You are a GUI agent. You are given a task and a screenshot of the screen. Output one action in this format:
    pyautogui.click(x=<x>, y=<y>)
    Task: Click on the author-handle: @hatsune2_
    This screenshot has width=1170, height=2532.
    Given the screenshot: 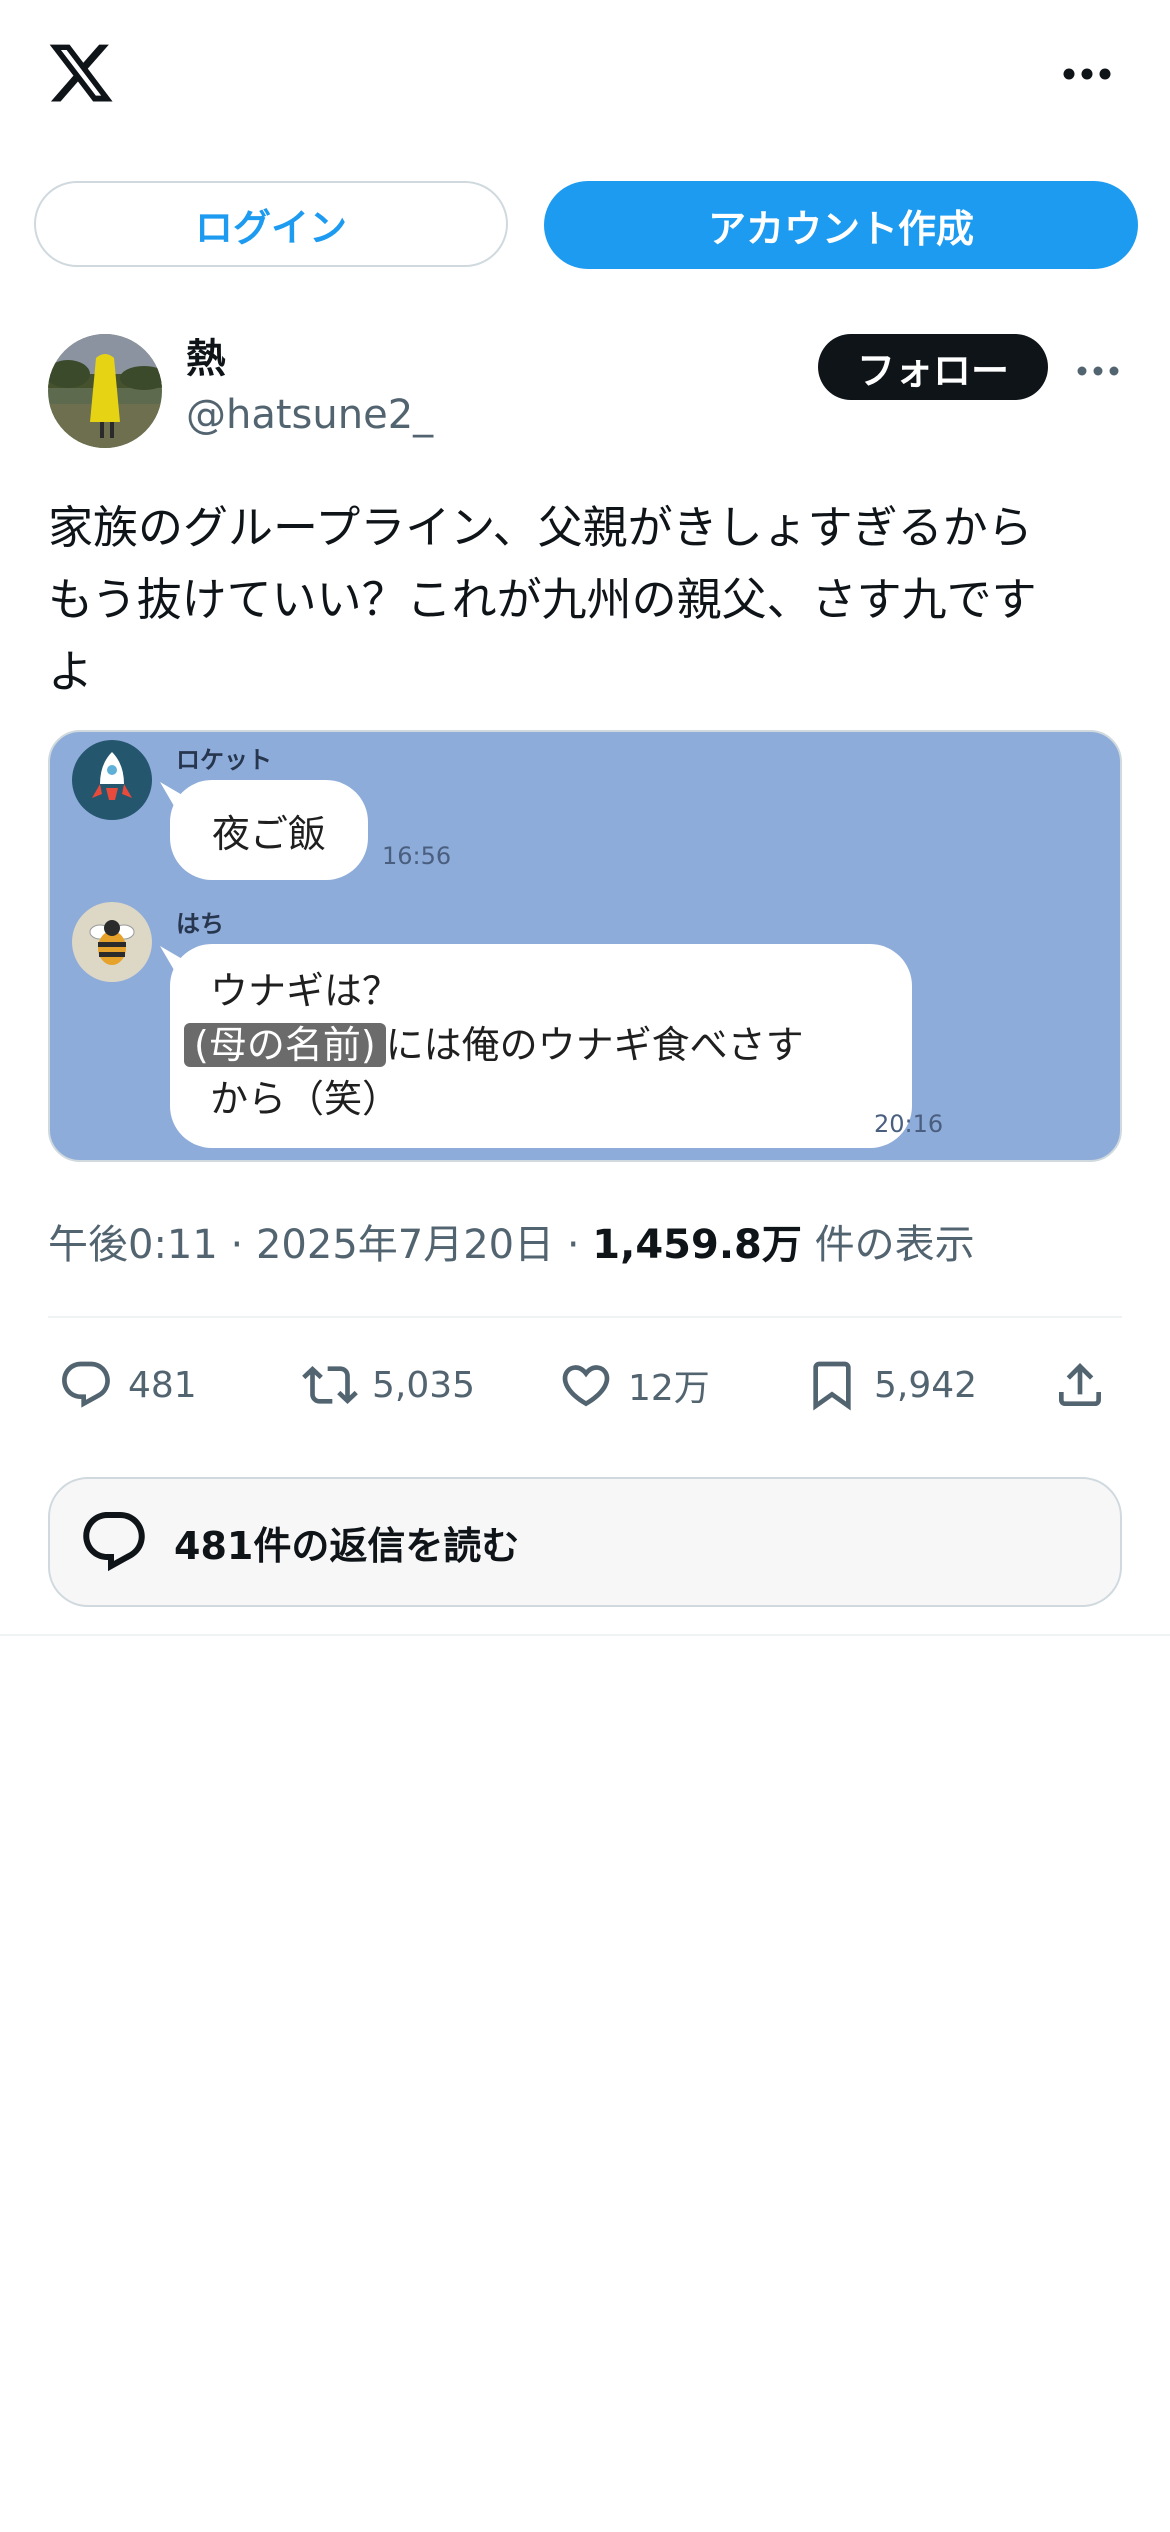 What is the action you would take?
    pyautogui.click(x=309, y=415)
    